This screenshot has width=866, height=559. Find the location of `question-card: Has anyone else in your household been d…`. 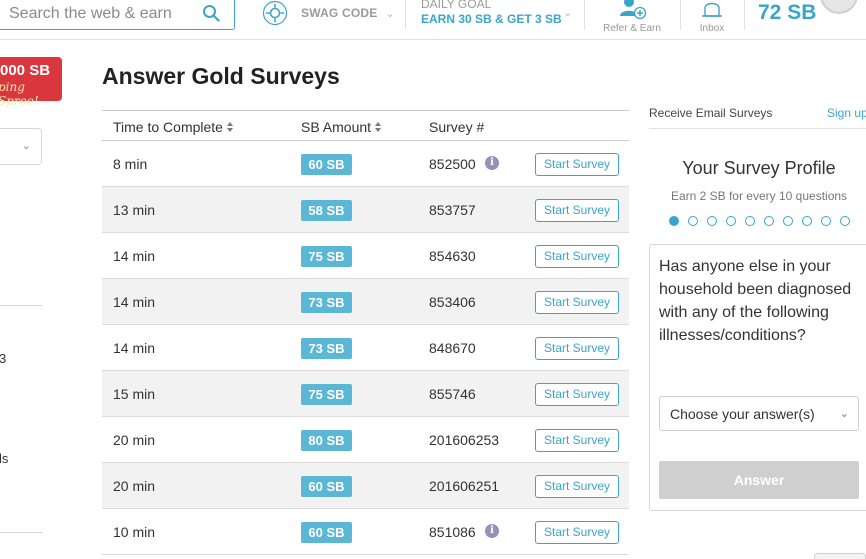

question-card: Has anyone else in your household been d… is located at coordinates (757, 377).